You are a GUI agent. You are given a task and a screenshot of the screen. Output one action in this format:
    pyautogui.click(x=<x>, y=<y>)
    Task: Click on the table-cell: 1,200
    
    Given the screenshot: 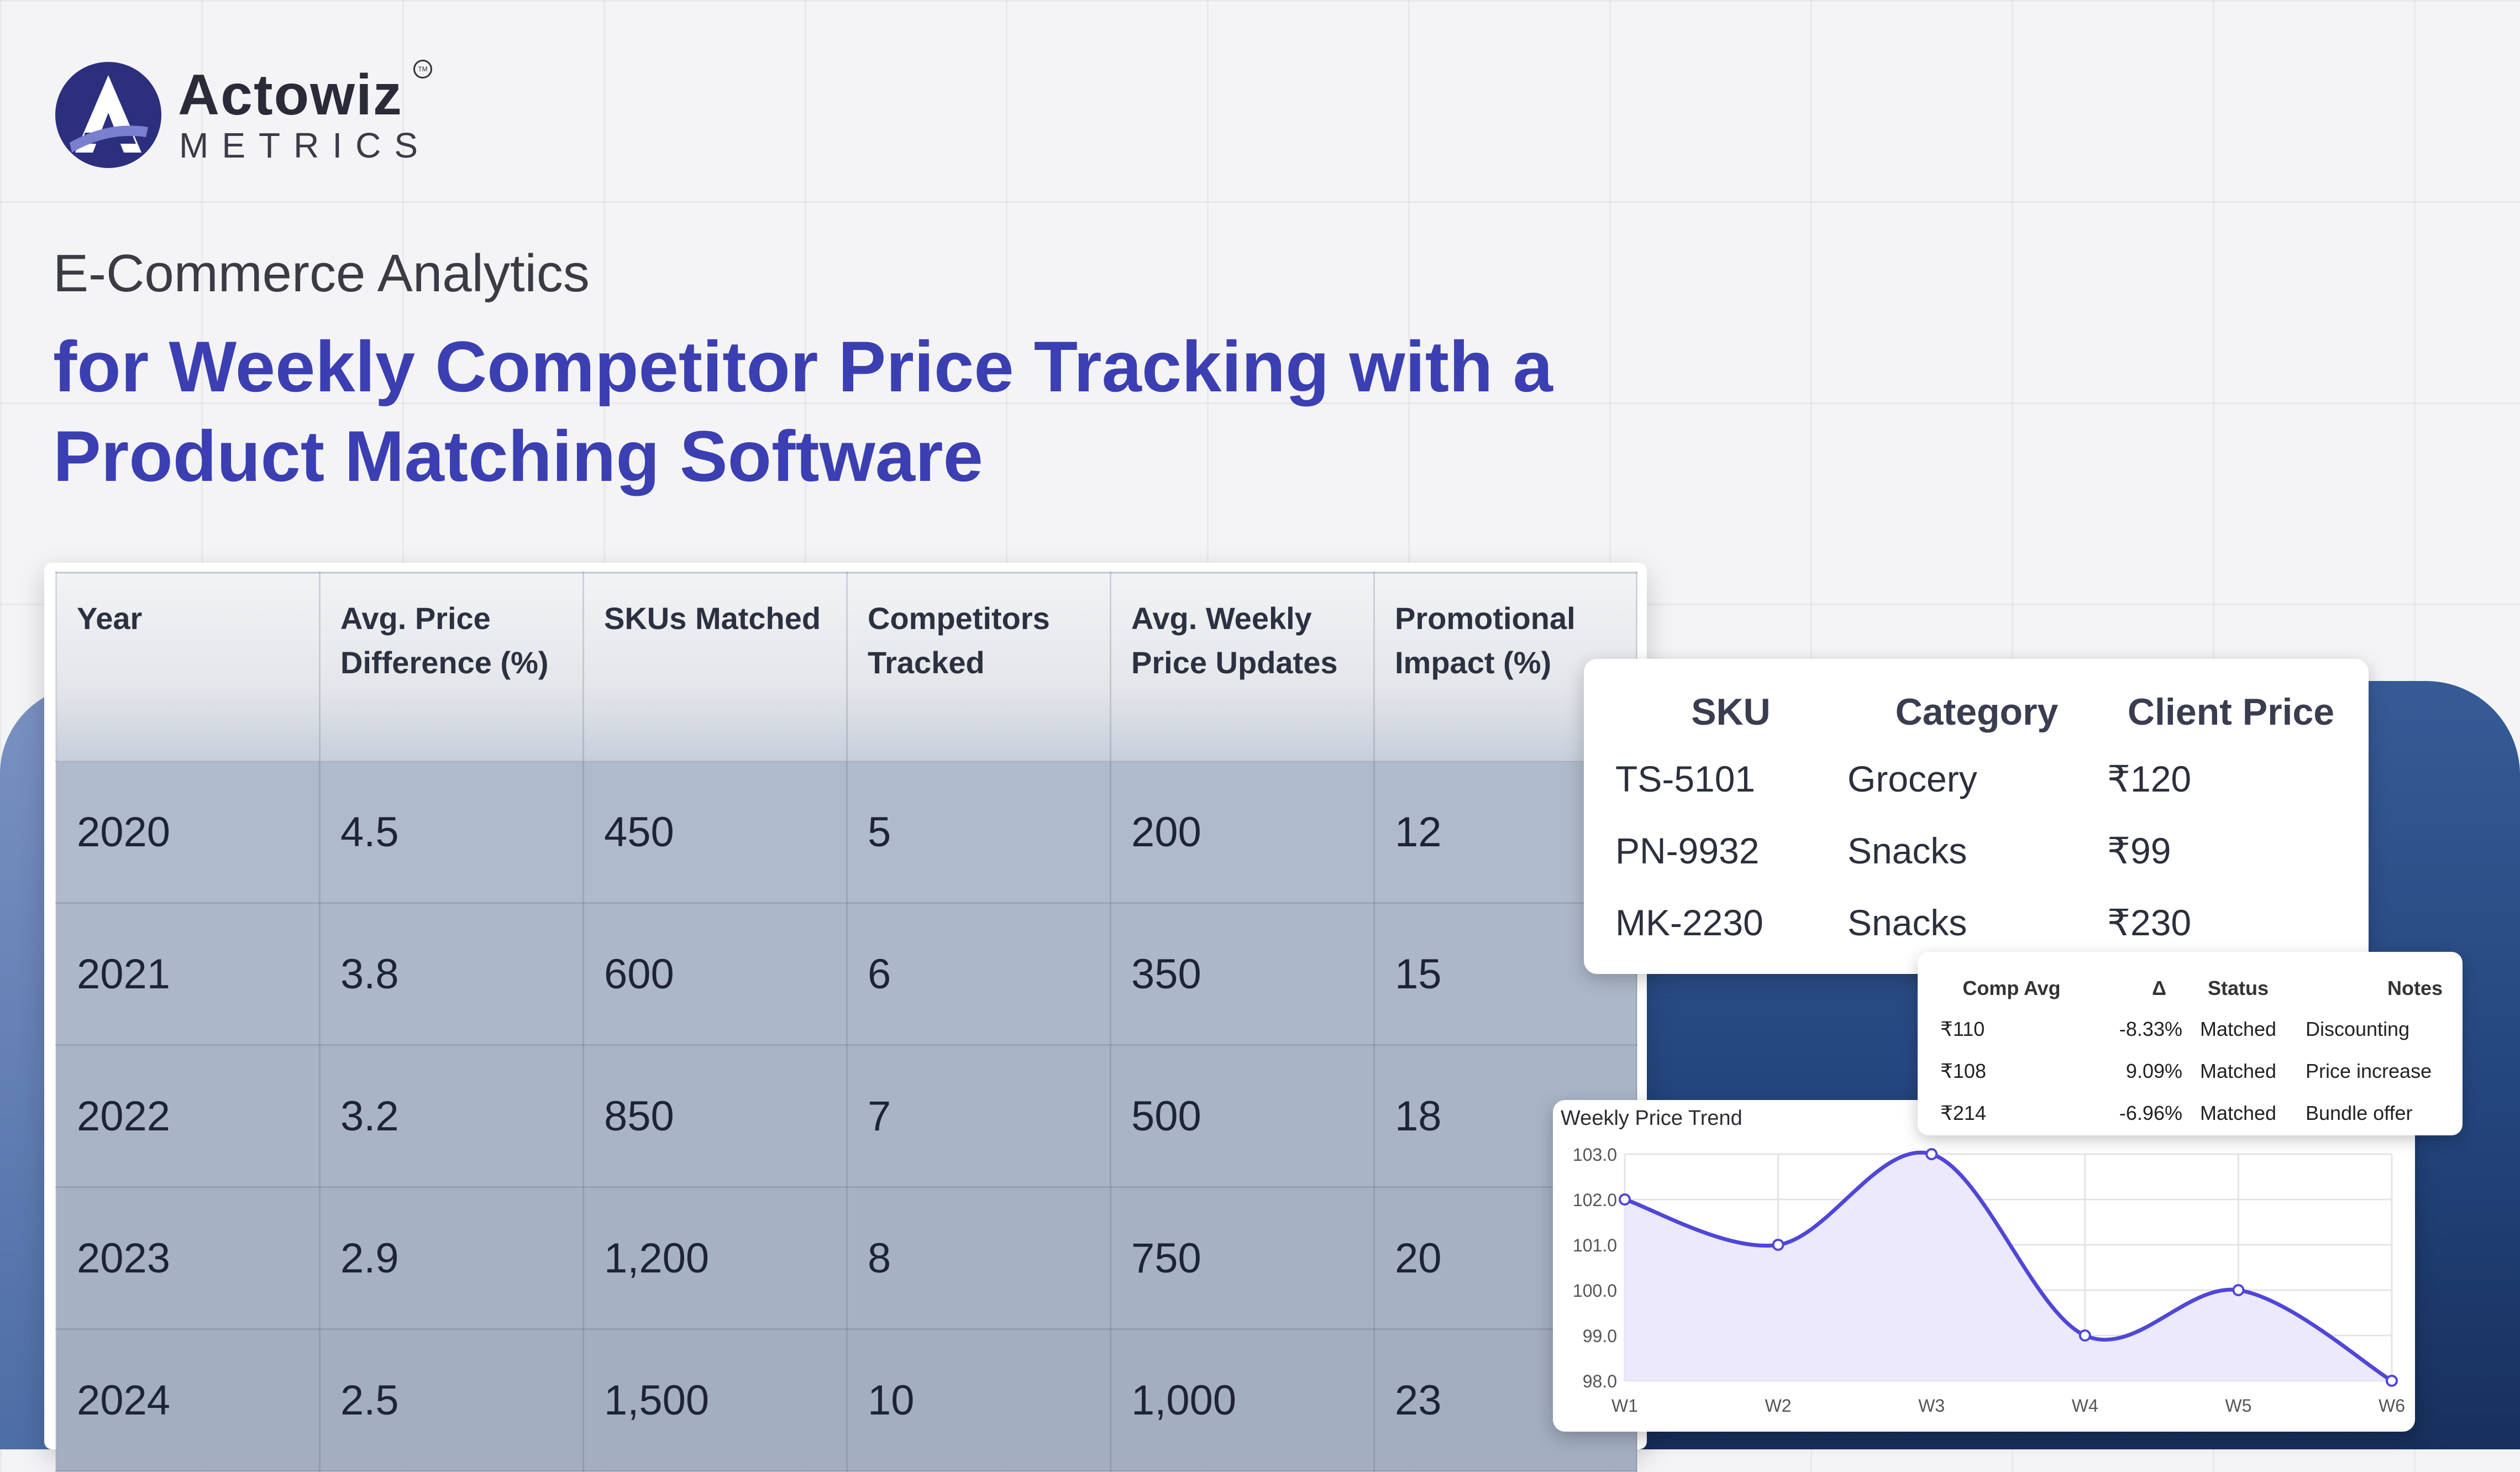 What is the action you would take?
    pyautogui.click(x=715, y=1258)
    